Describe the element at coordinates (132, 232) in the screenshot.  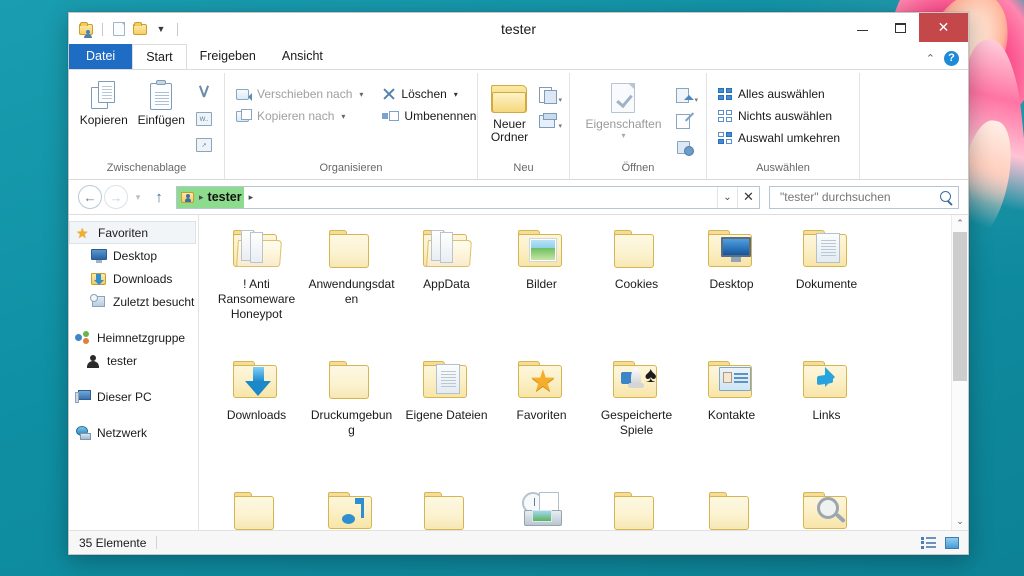
I see `sidebar-item-favoriten: ★ Favoriten` at that location.